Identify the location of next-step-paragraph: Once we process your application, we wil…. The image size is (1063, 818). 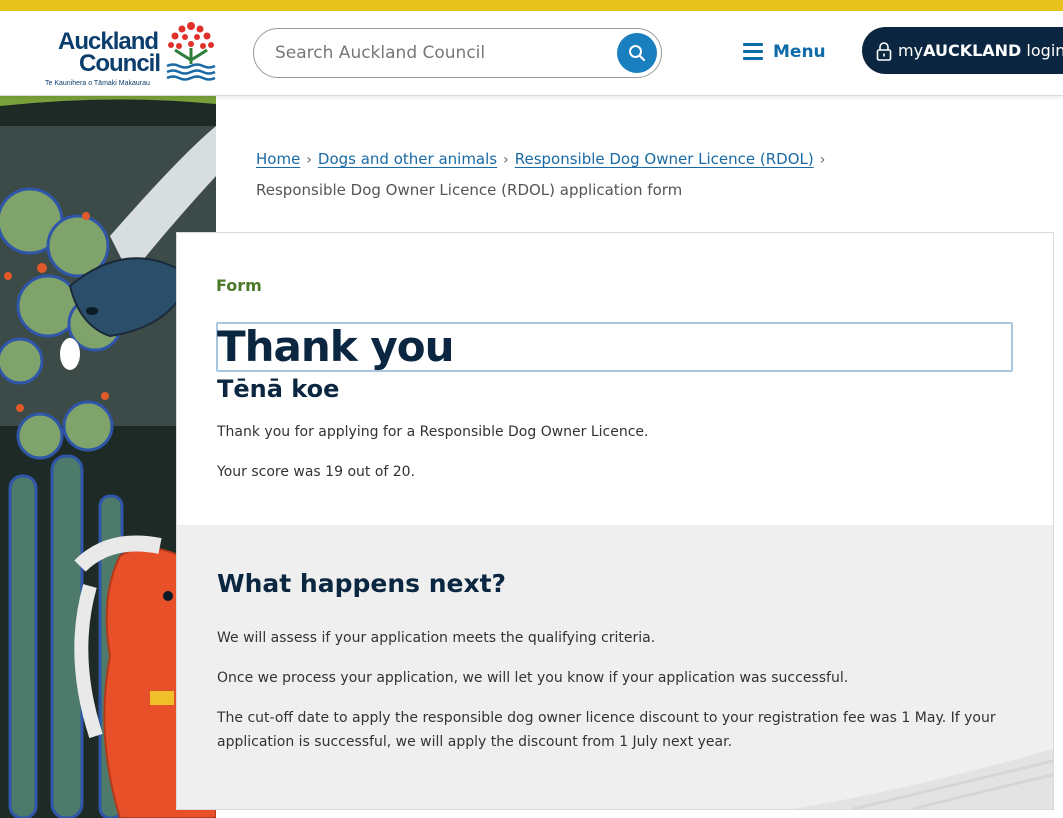
(533, 678).